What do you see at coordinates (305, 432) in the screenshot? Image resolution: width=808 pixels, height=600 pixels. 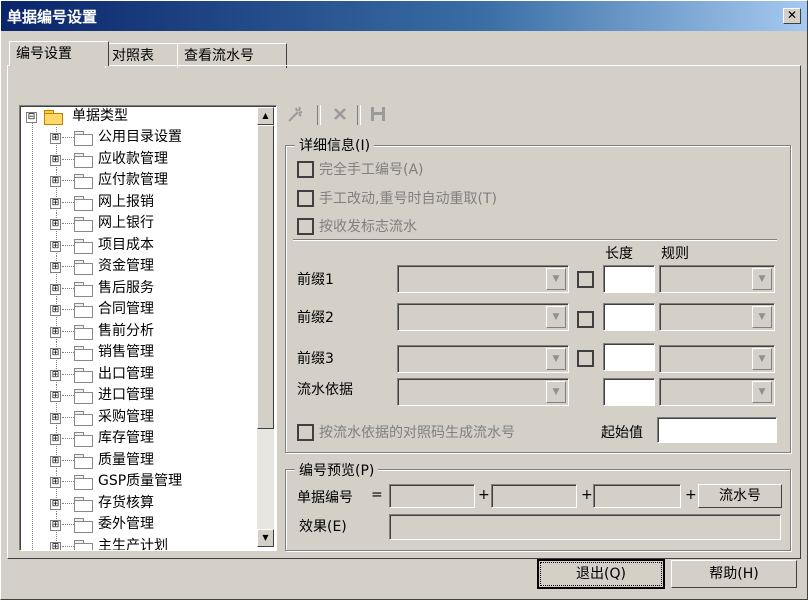 I see `gen-by-code-checkbox` at bounding box center [305, 432].